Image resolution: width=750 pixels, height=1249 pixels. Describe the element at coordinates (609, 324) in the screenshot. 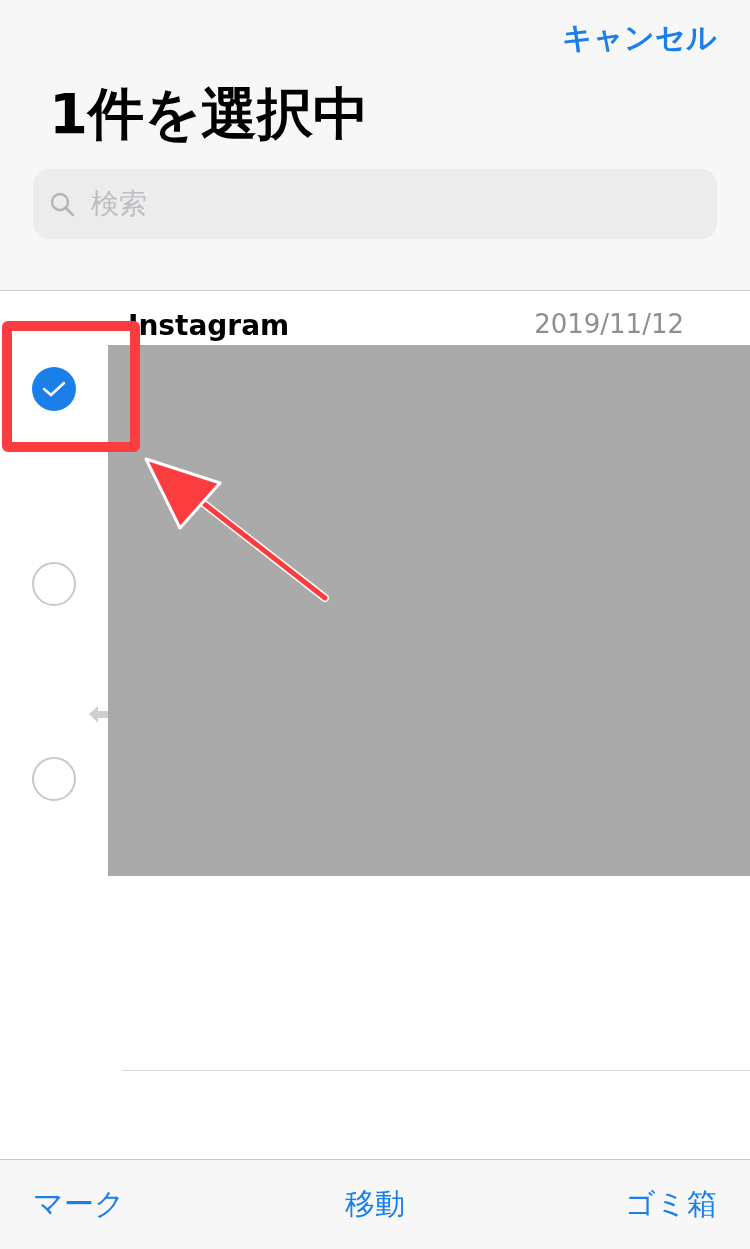

I see `message-date: 2019/11/12` at that location.